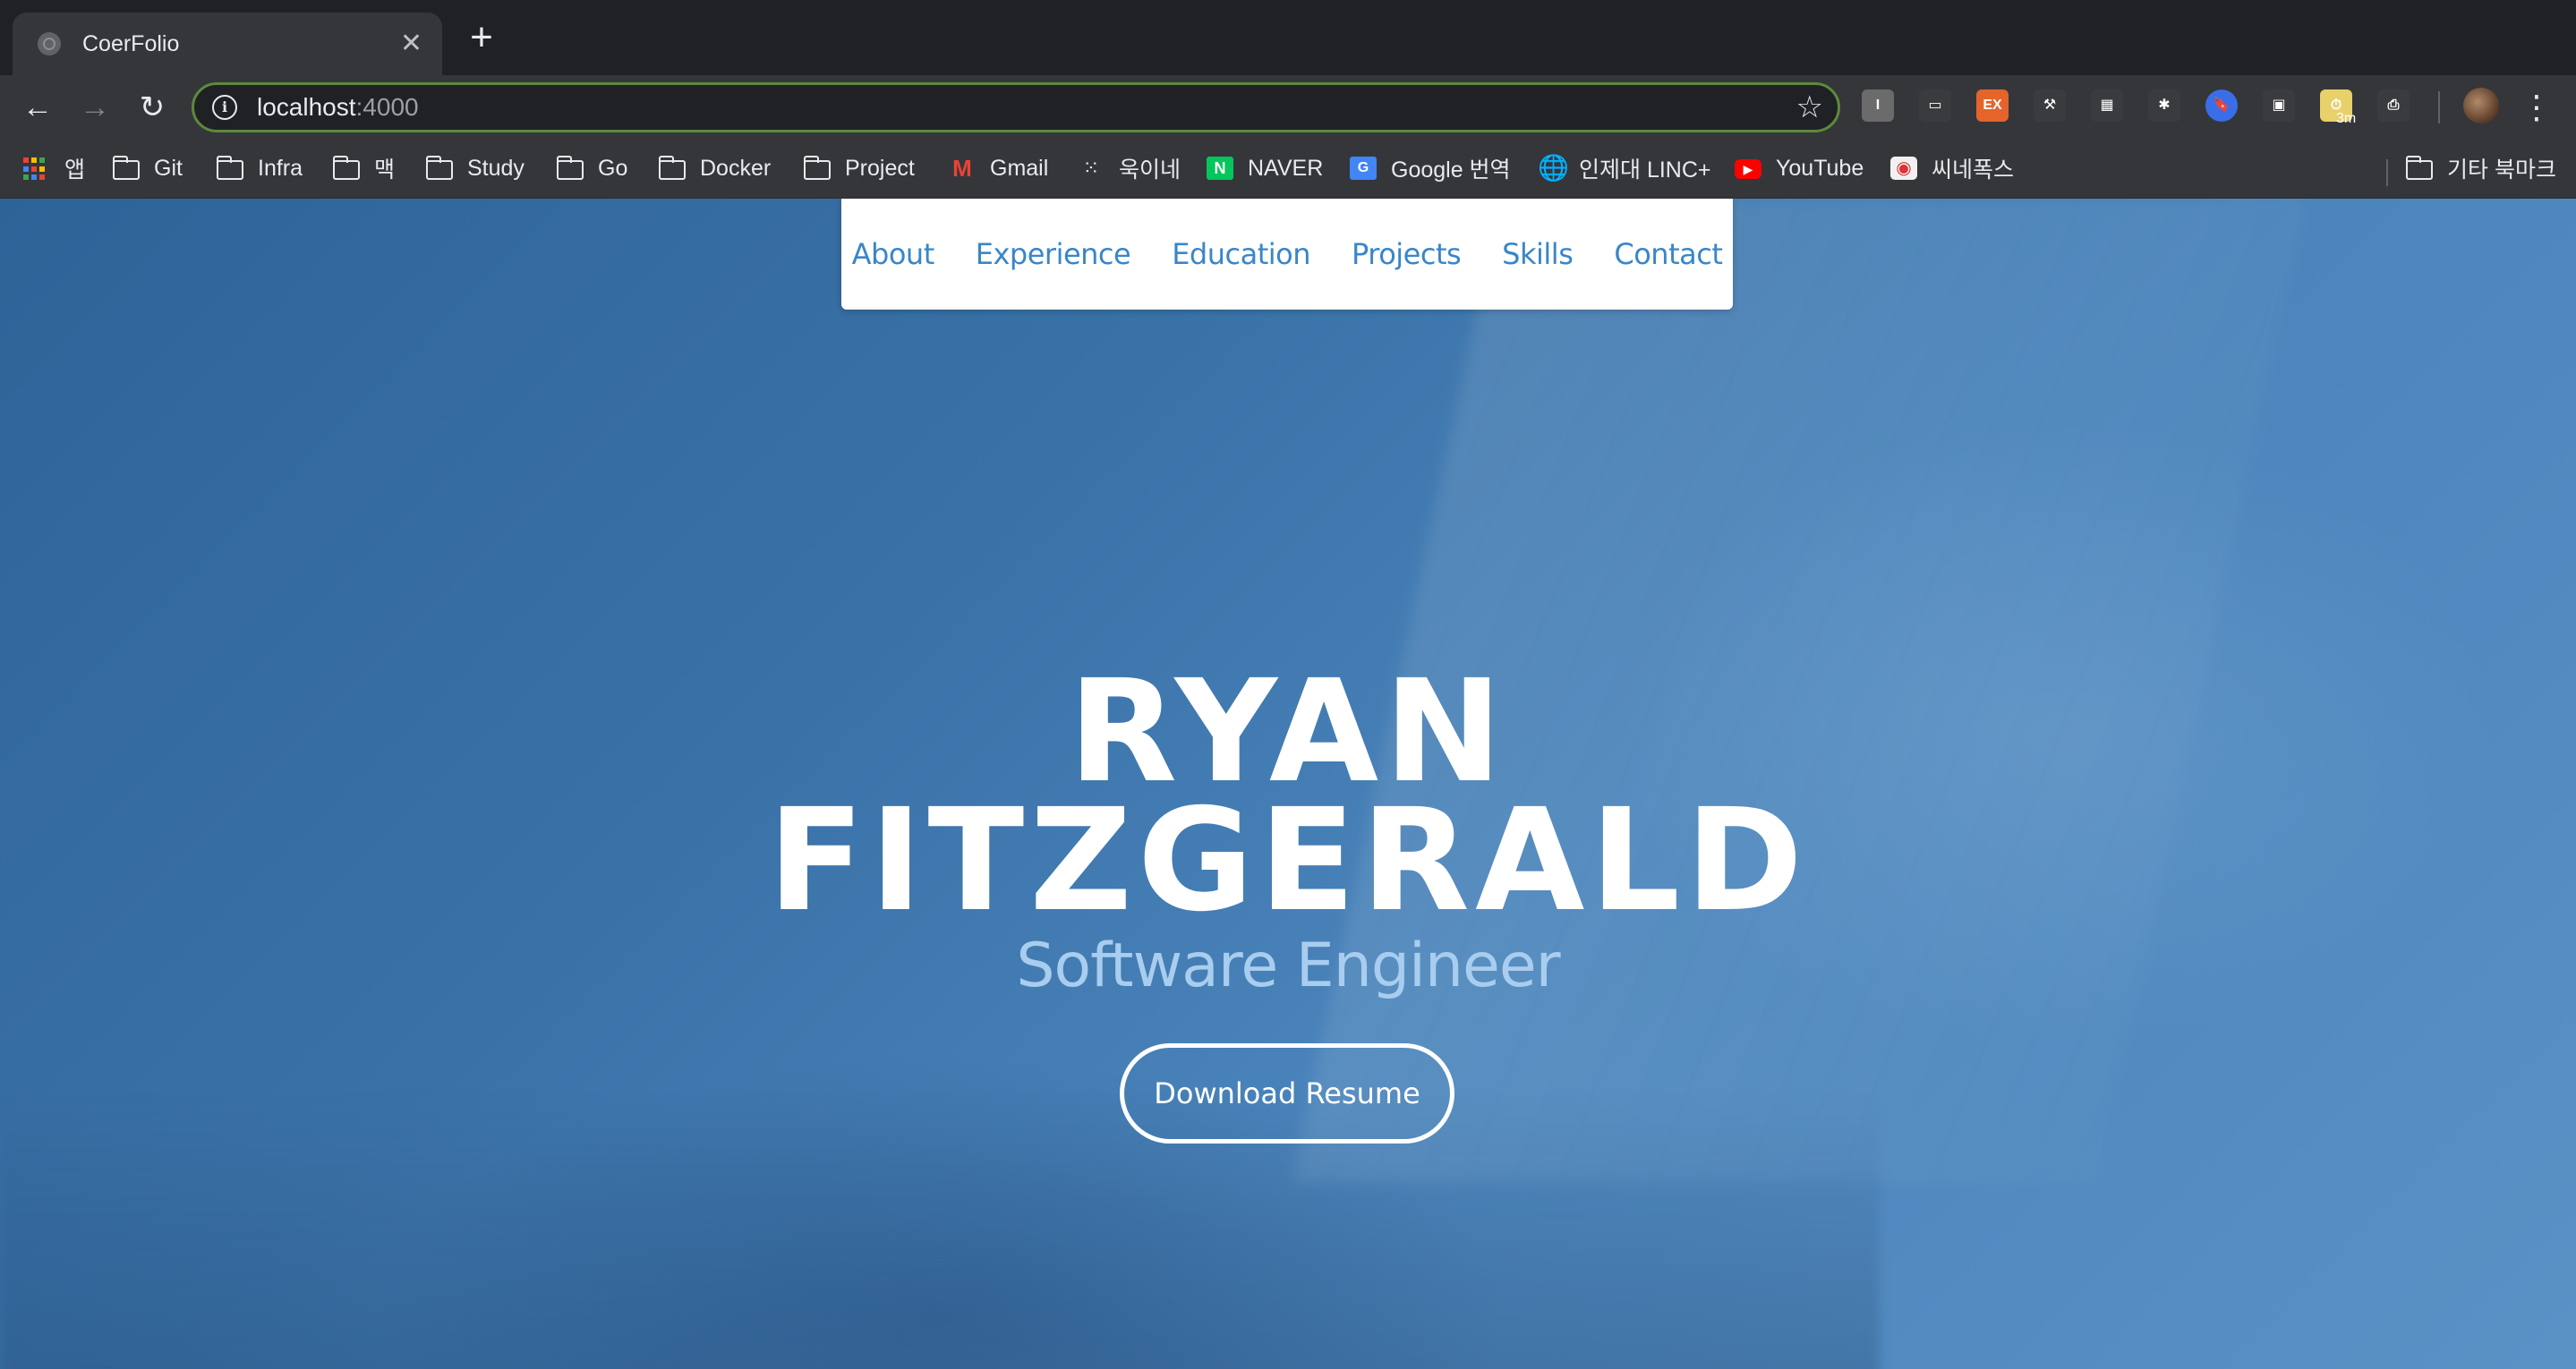 The image size is (2576, 1369). What do you see at coordinates (1645, 170) in the screenshot?
I see `bookmark-label: 인제대 LINC+` at bounding box center [1645, 170].